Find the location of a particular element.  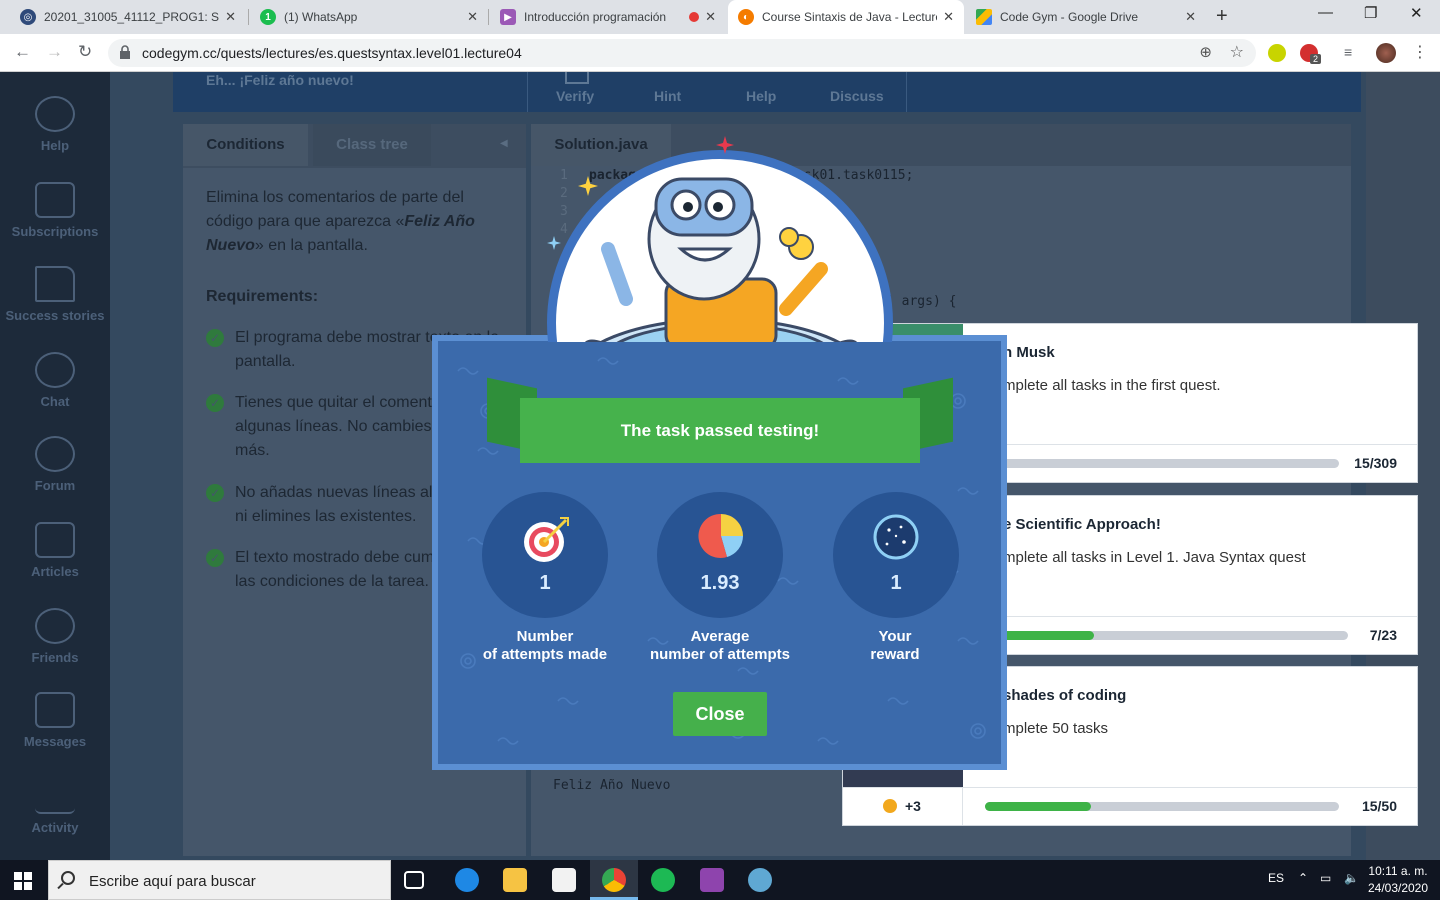

tab-class-tree: Class tree is located at coordinates (372, 145).